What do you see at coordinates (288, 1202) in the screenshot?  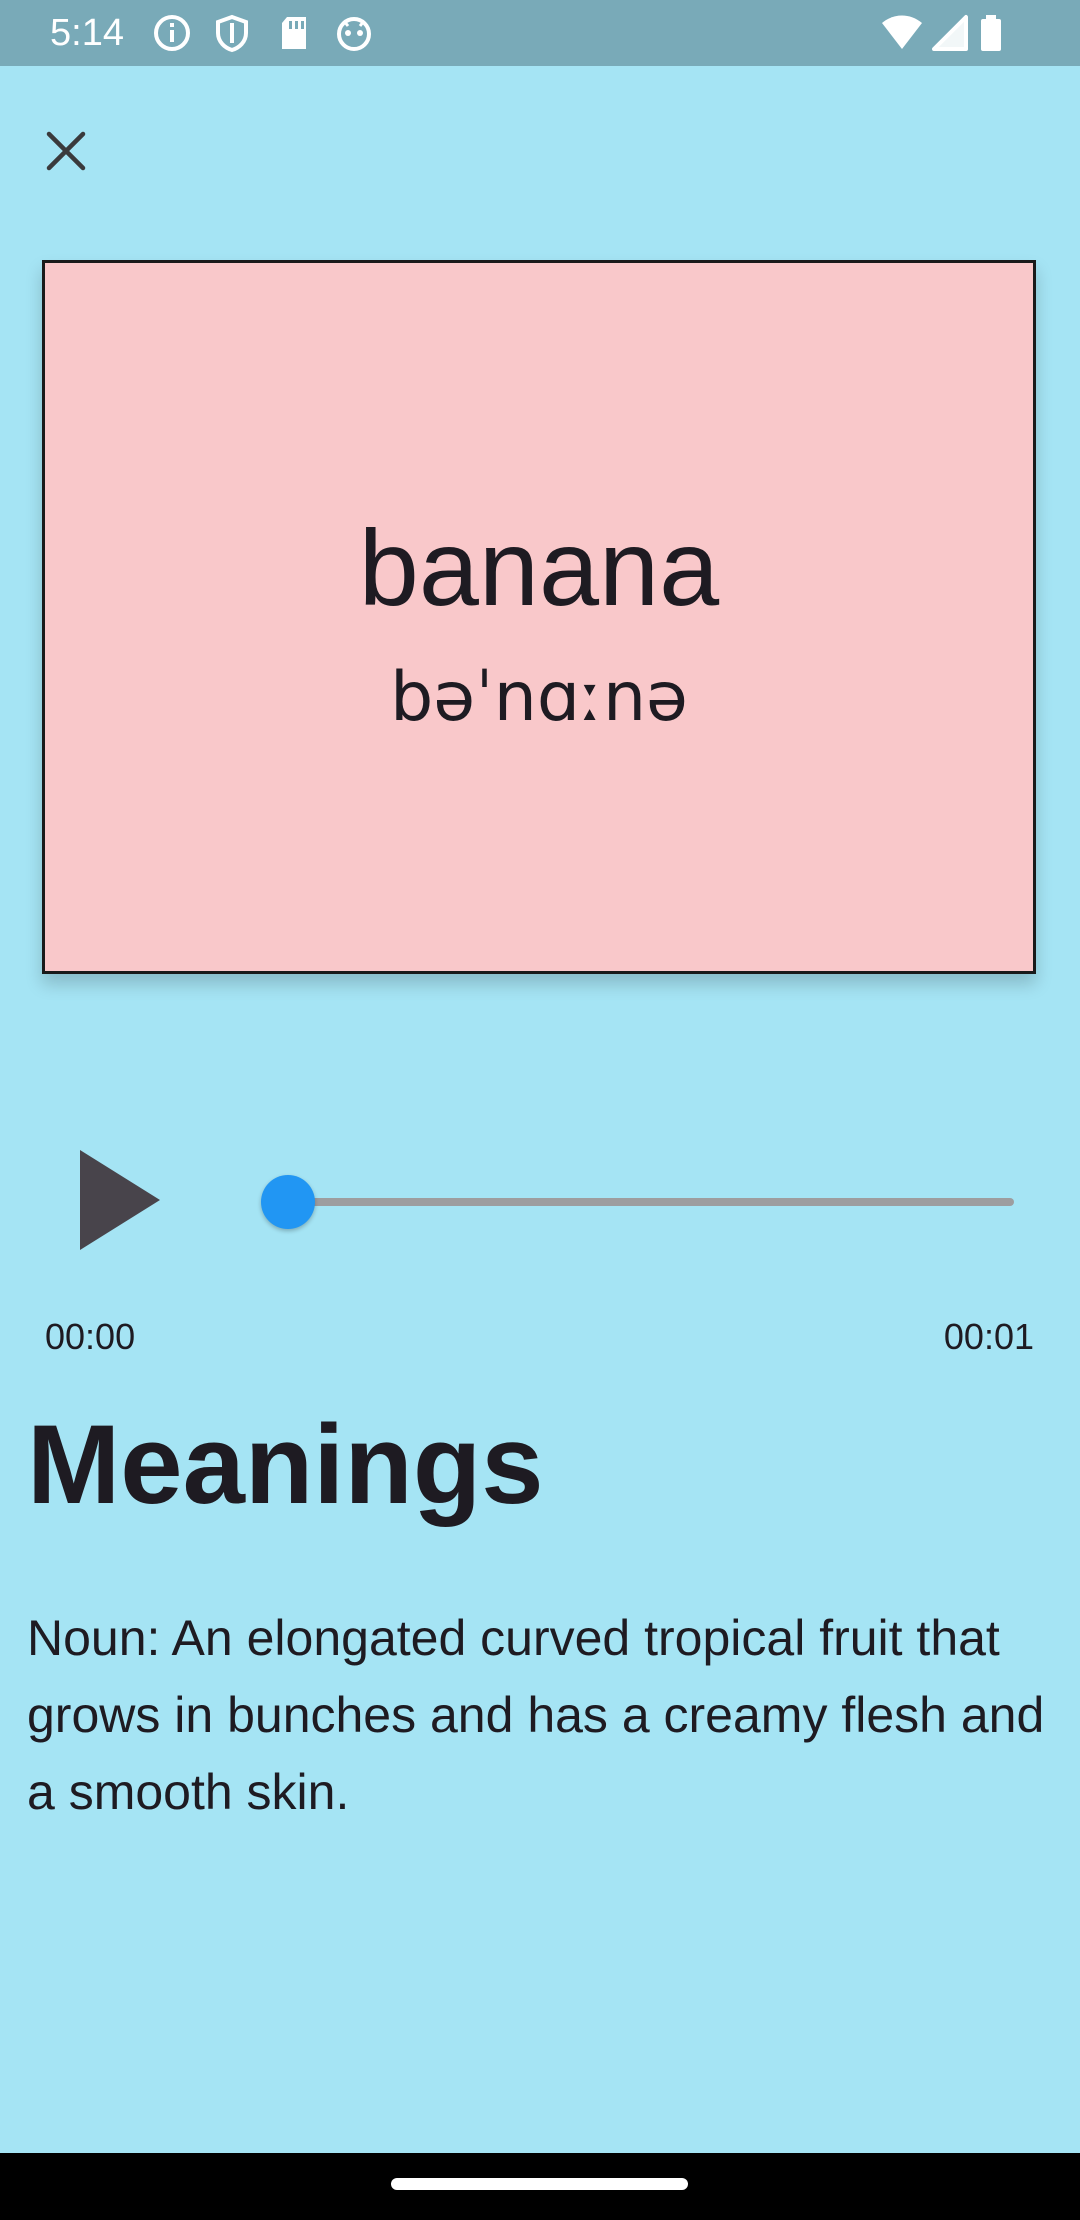 I see `seek-thumb` at bounding box center [288, 1202].